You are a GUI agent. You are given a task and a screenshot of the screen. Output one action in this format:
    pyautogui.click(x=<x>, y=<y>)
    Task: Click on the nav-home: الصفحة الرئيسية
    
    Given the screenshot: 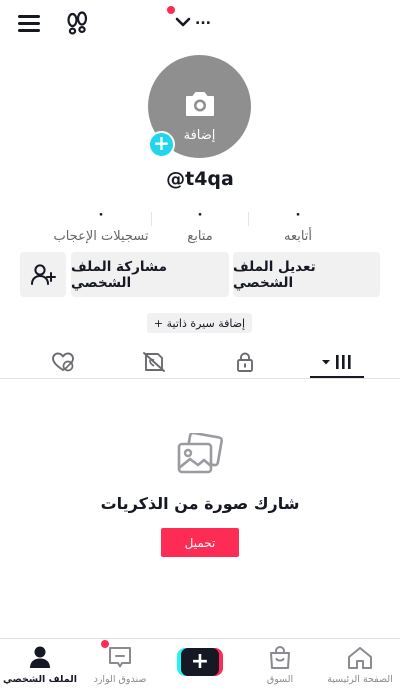 What is the action you would take?
    pyautogui.click(x=360, y=665)
    